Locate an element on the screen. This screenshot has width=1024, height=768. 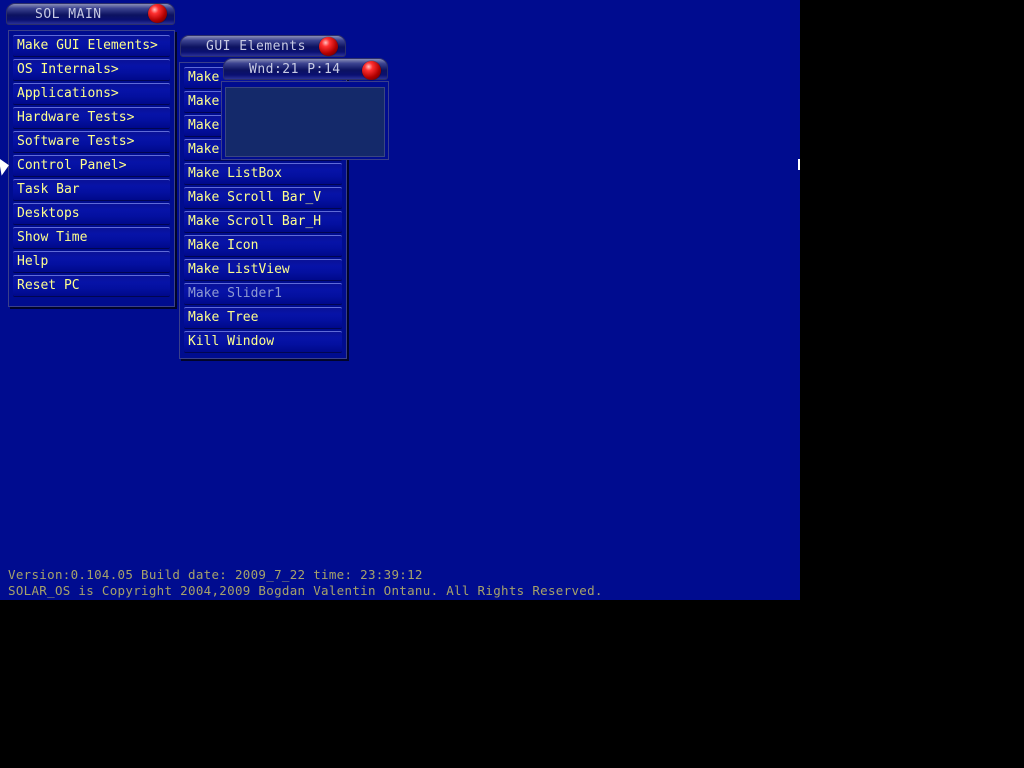
main-menu-item-label: Software Tests> is located at coordinates (76, 141).